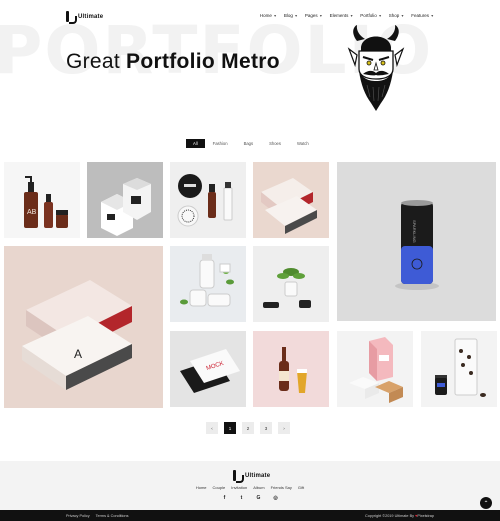 The width and height of the screenshot is (500, 521). I want to click on pagination-prev-button: ‹, so click(212, 428).